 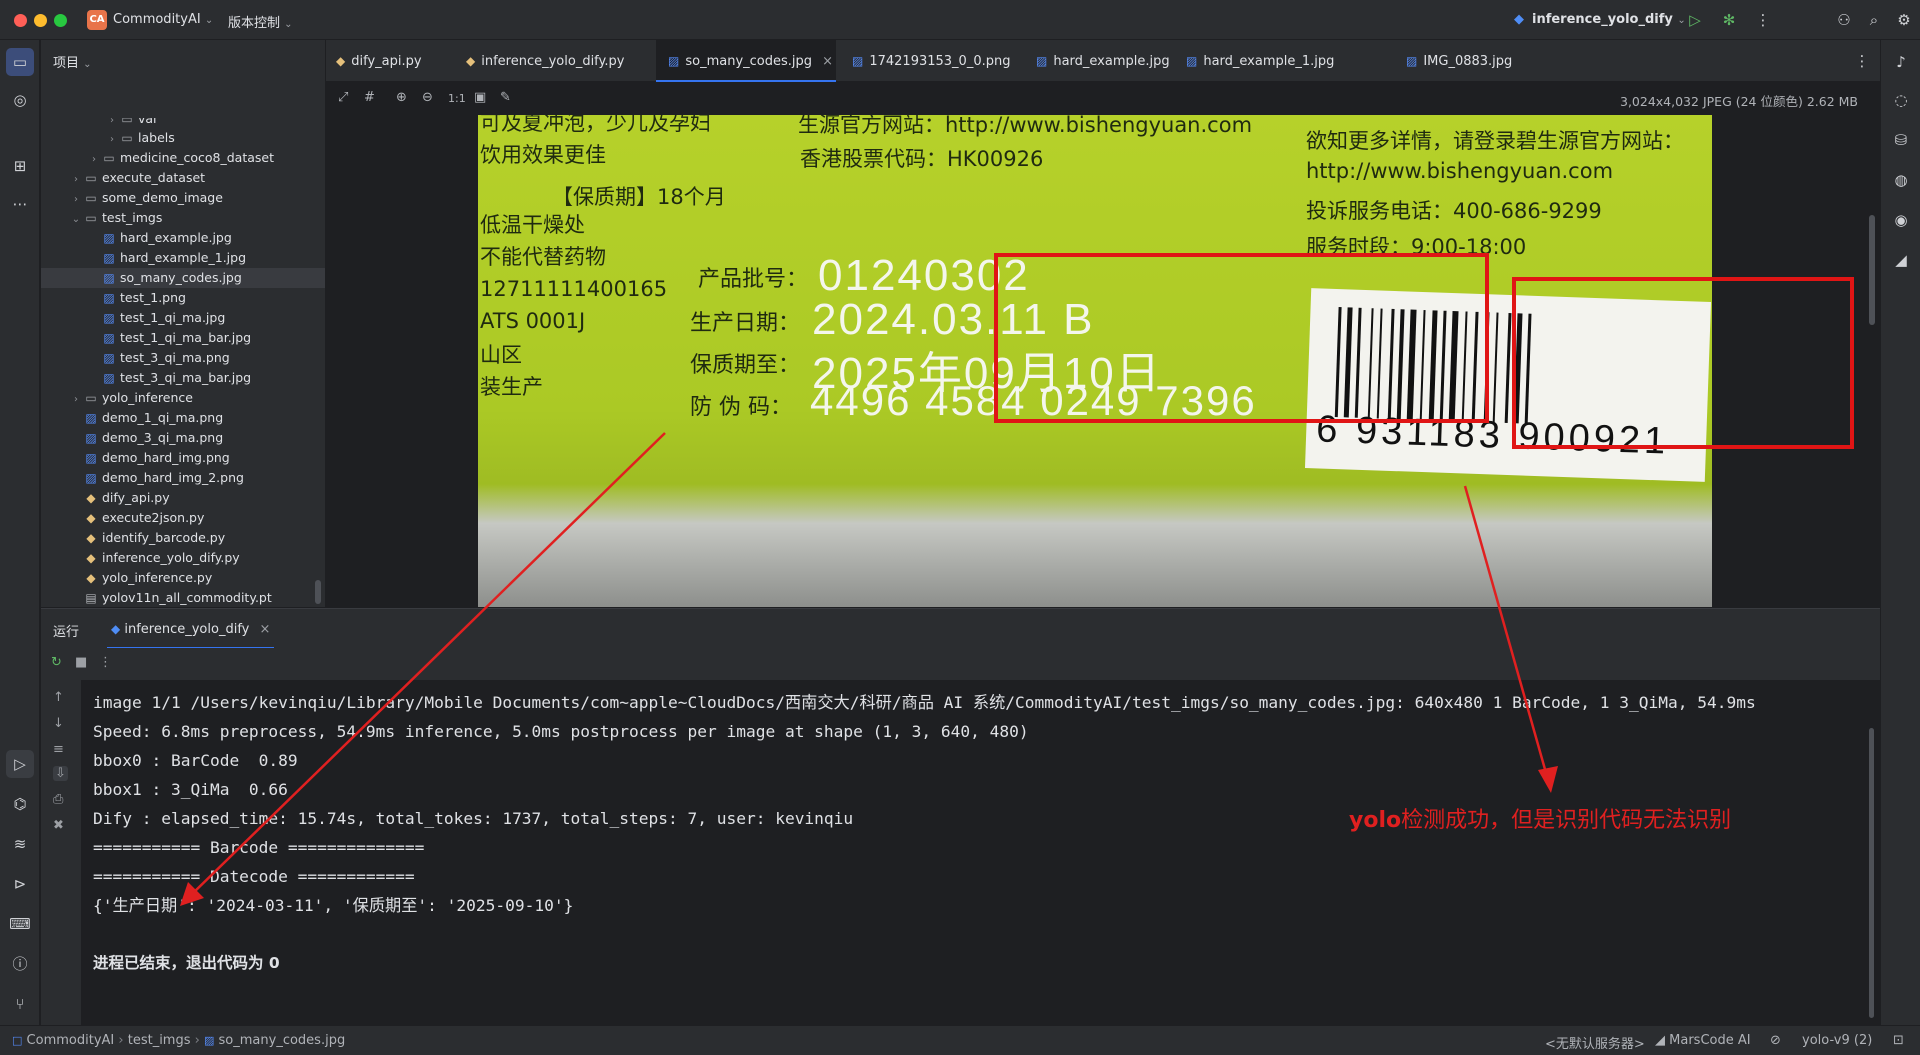 What do you see at coordinates (1548, 779) in the screenshot?
I see `arrowhead-note` at bounding box center [1548, 779].